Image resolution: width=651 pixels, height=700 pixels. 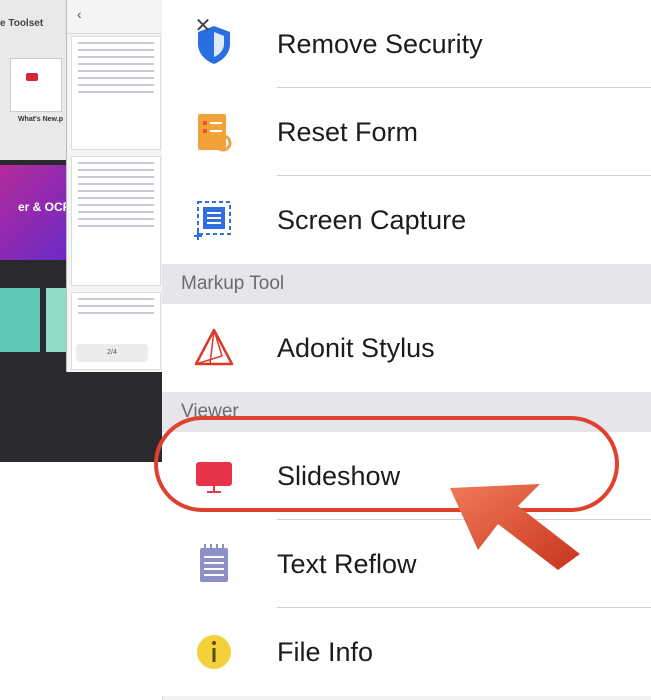 What do you see at coordinates (114, 17) in the screenshot?
I see `document-toolbar: ‹` at bounding box center [114, 17].